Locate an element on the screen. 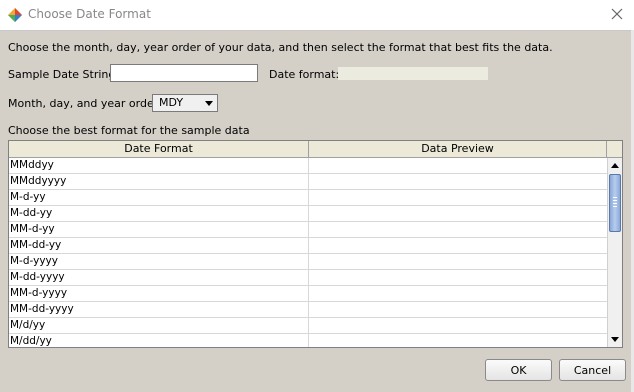 Image resolution: width=634 pixels, height=392 pixels. table-header: Date Format Data Preview is located at coordinates (315, 149).